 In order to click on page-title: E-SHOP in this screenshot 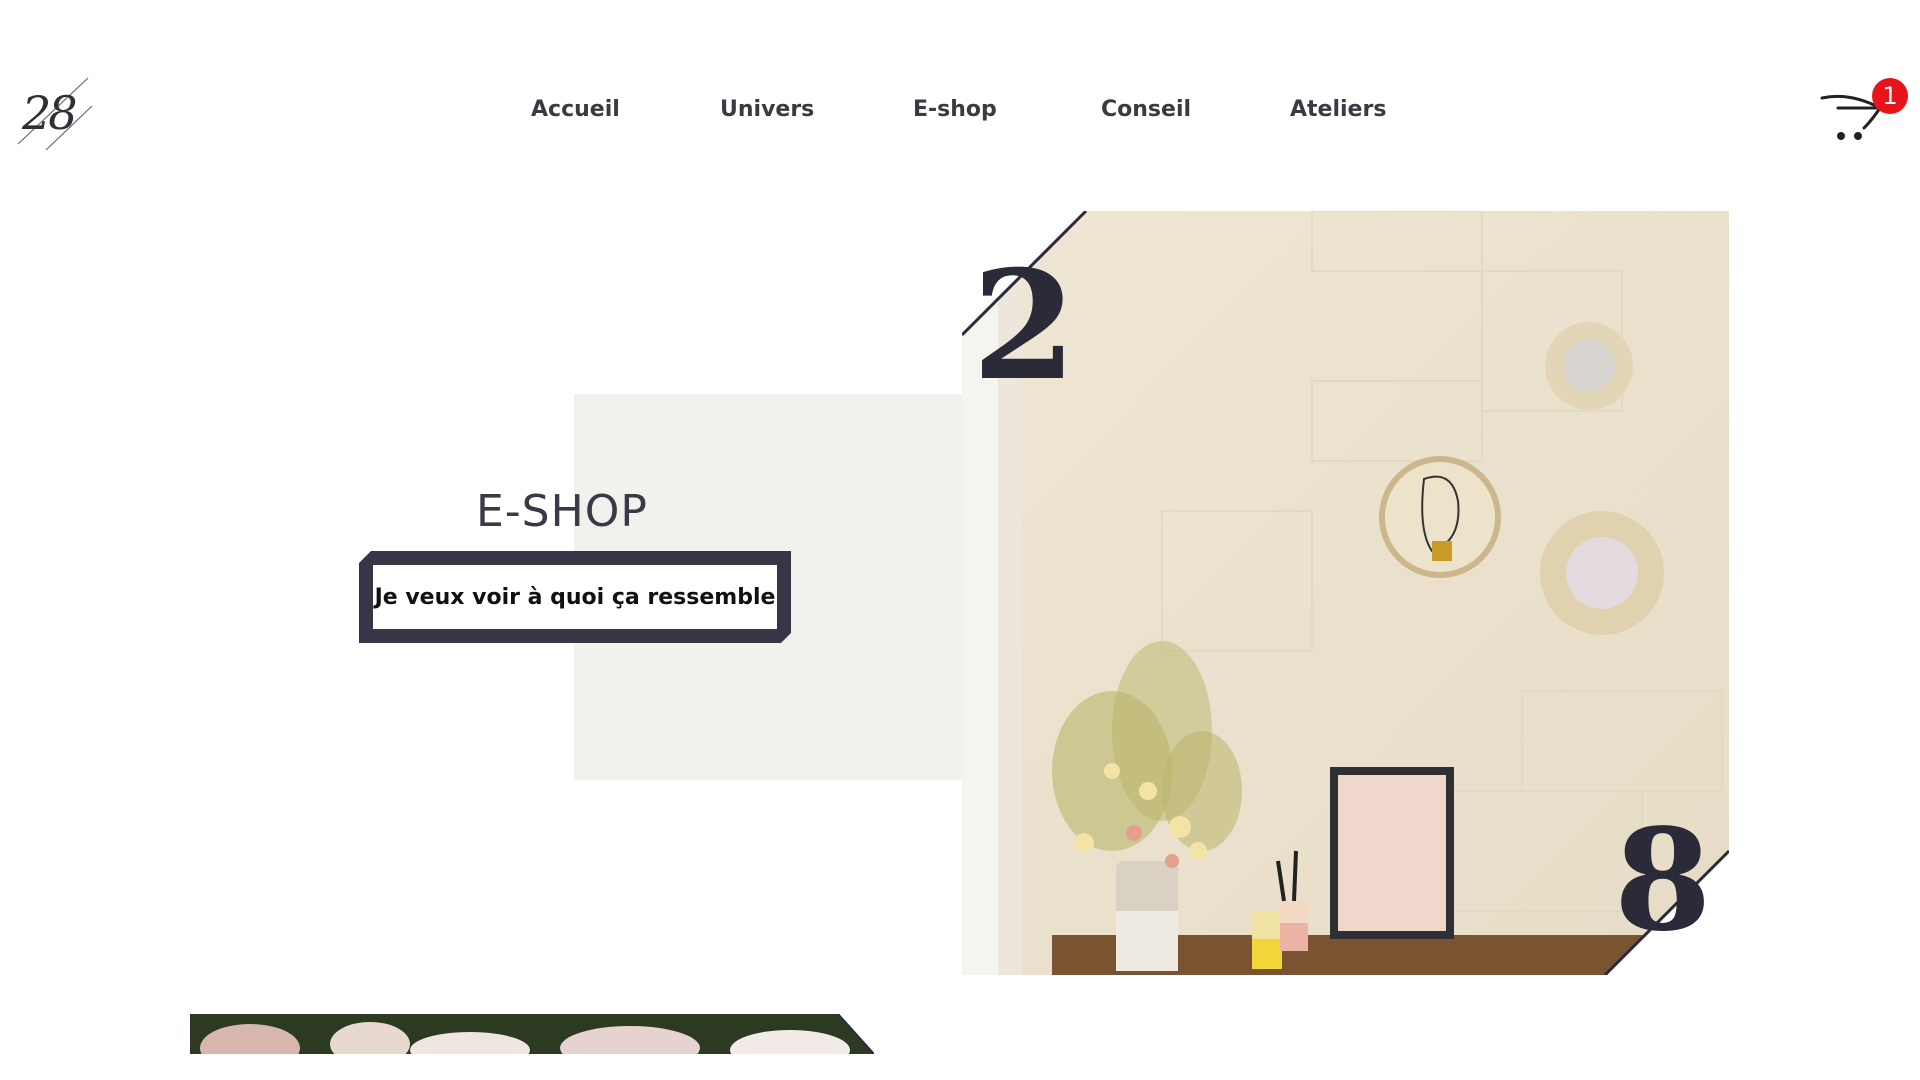, I will do `click(562, 511)`.